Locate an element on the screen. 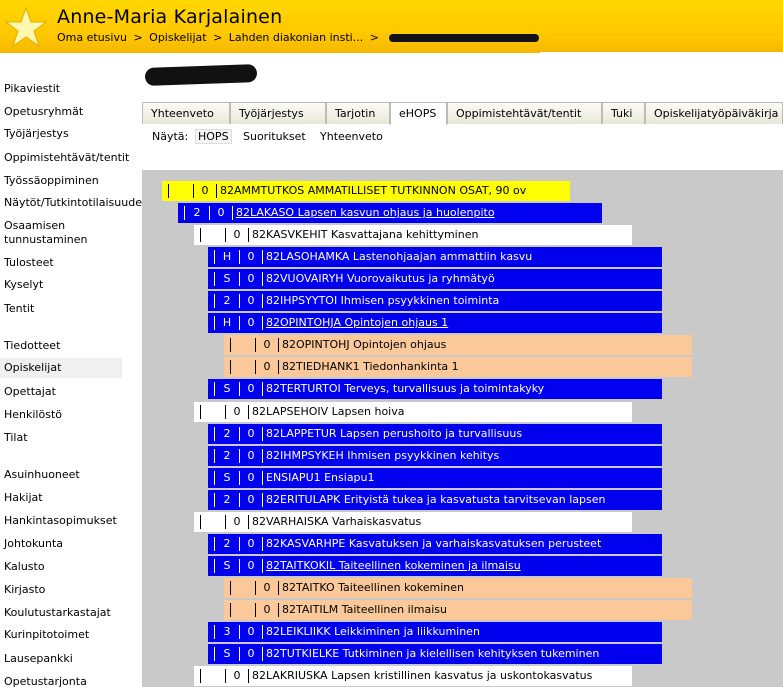 Image resolution: width=783 pixels, height=687 pixels. tree-row: 3 0 82LEIKLIIKK Leikkiminen ja liikkuminen is located at coordinates (435, 632).